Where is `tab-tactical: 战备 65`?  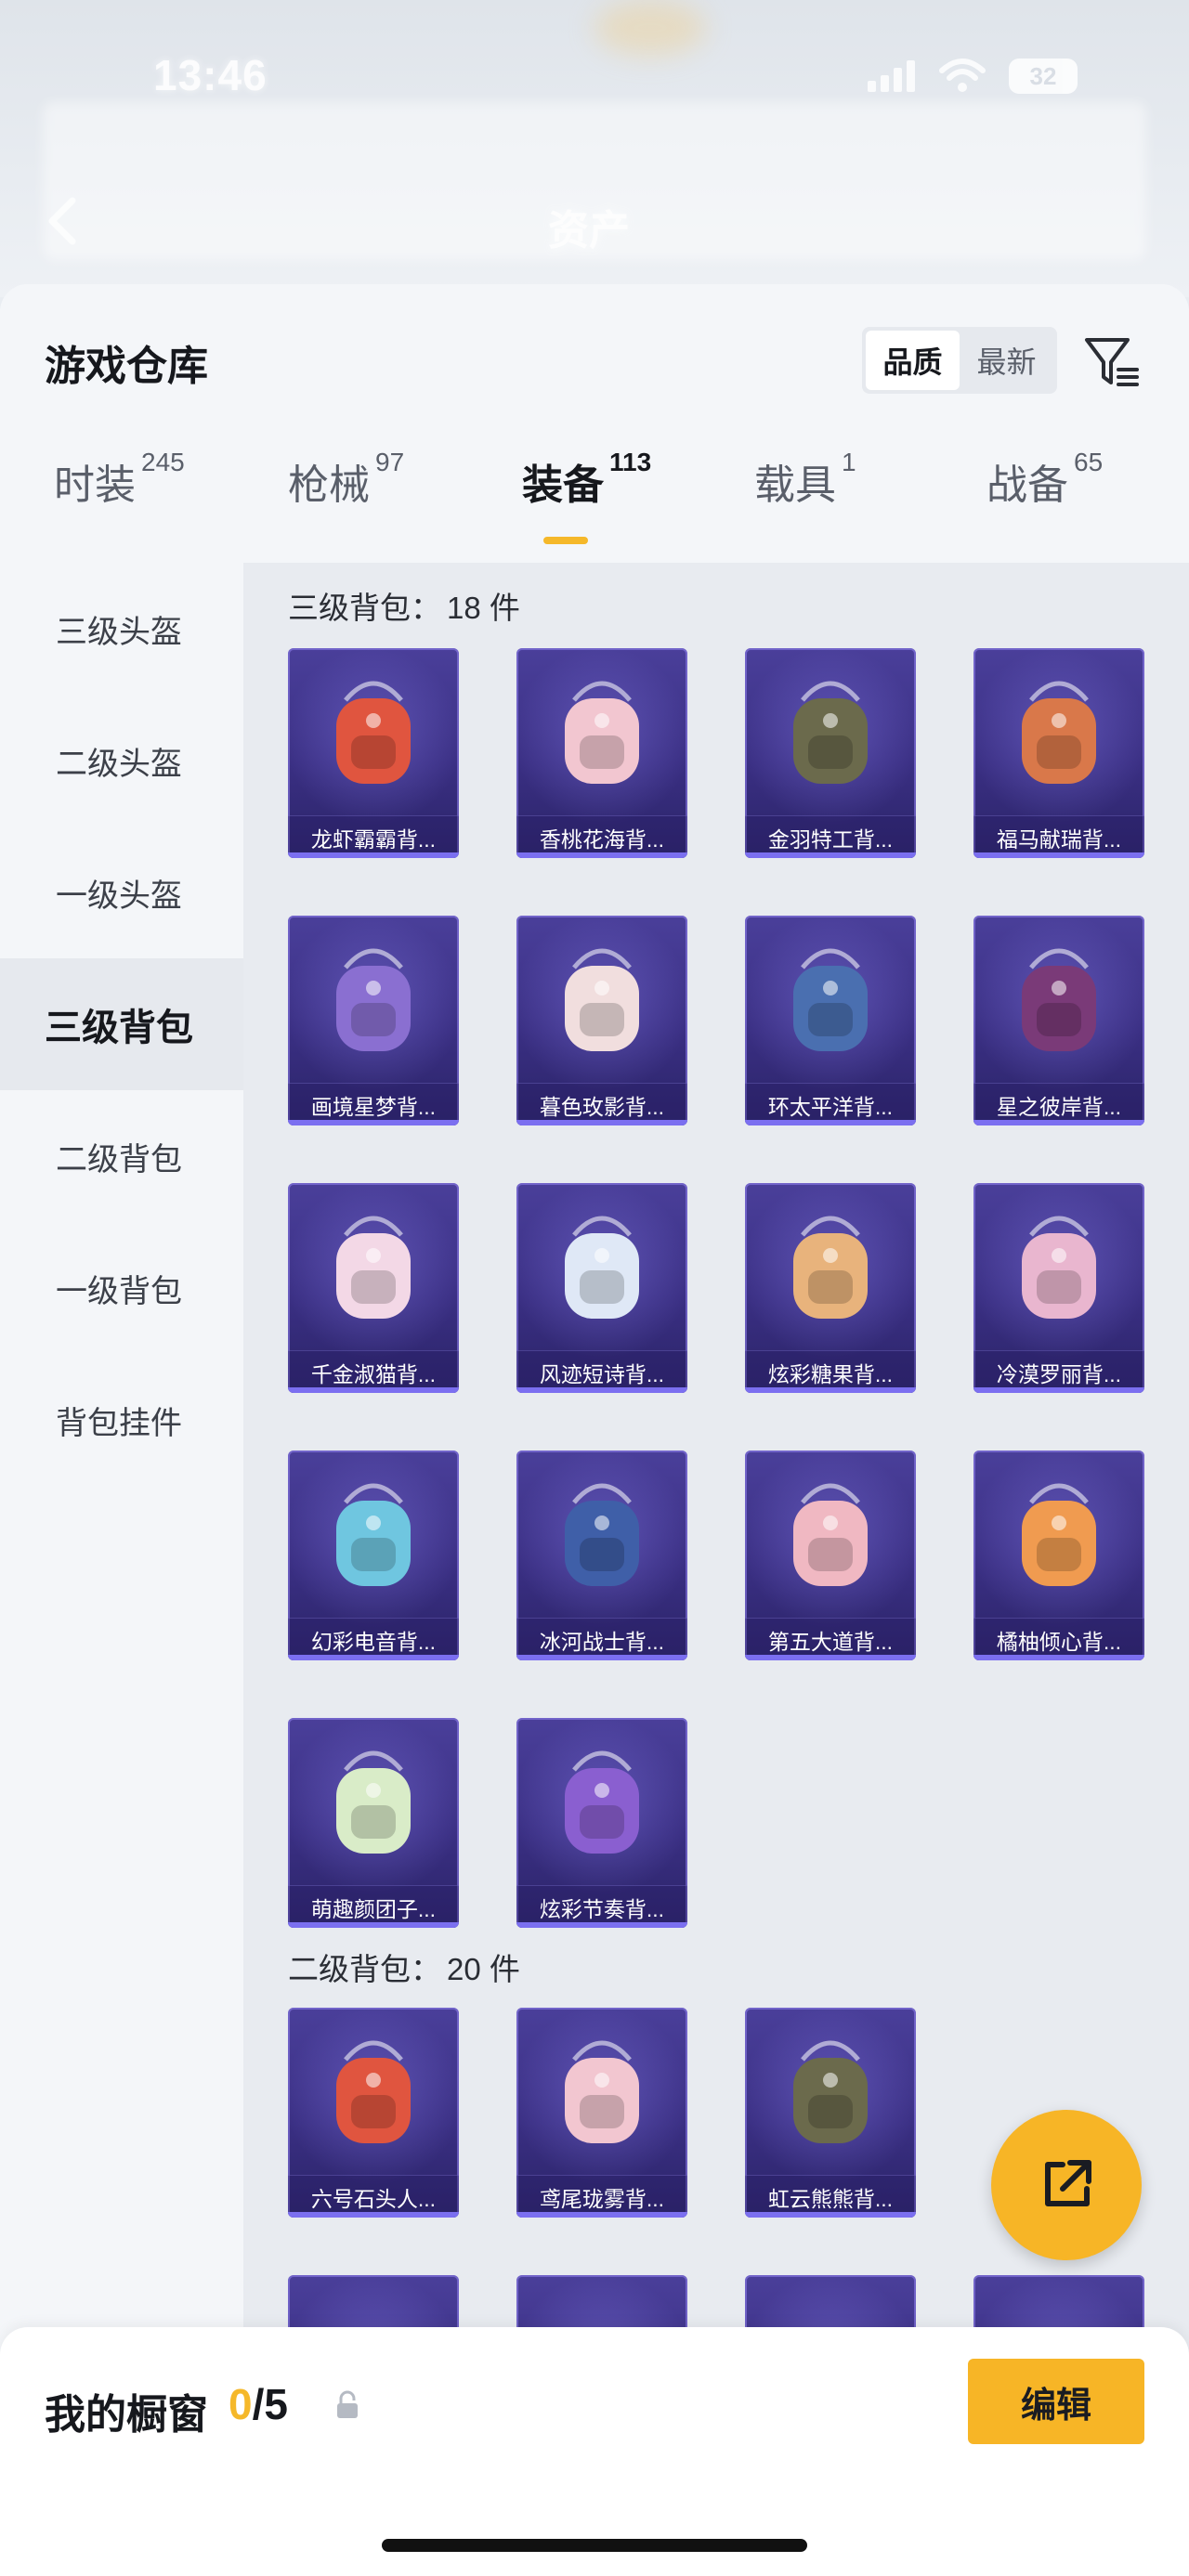
tab-tactical: 战备 65 is located at coordinates (1044, 479).